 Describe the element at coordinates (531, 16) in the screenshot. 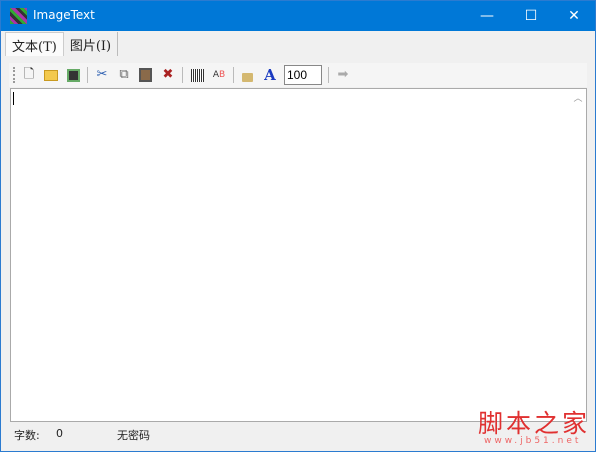

I see `maximize-button: ☐` at that location.